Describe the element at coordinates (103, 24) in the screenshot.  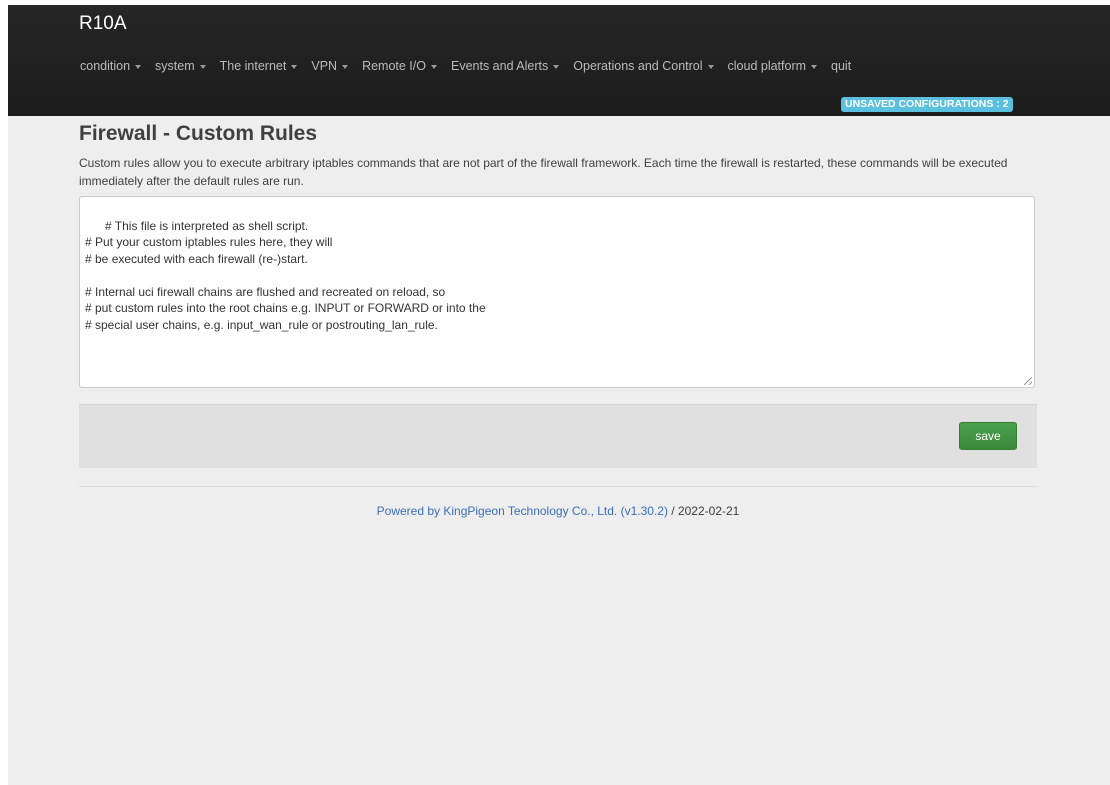
I see `brand-title: R10A` at that location.